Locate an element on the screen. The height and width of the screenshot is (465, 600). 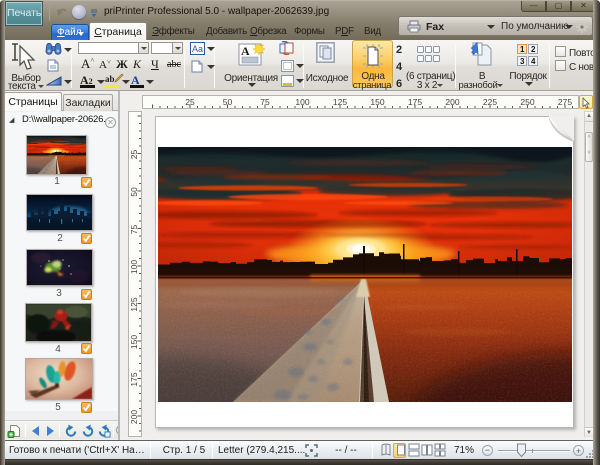
svg-text: 175 is located at coordinates (134, 379).